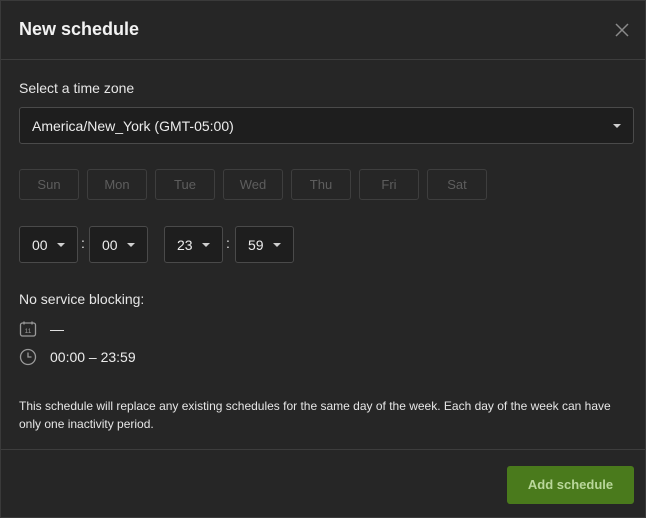  I want to click on dialog-title: New schedule, so click(79, 29).